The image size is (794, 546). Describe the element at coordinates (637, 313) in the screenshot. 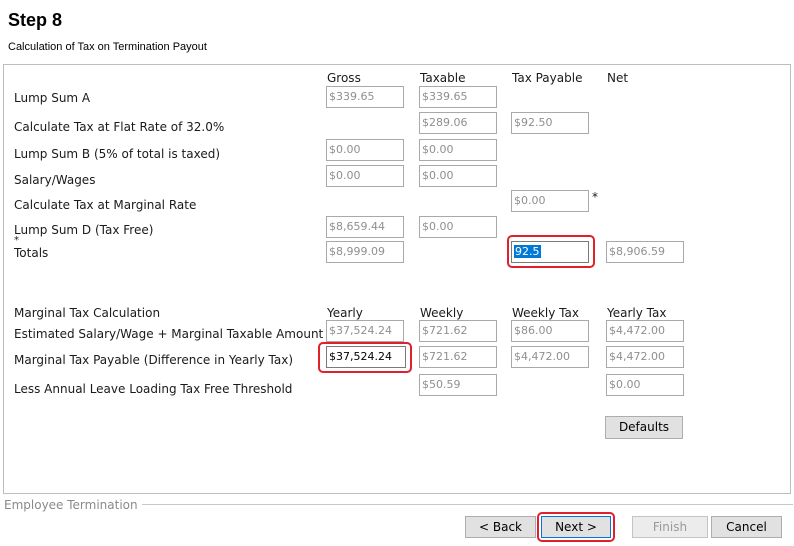

I see `col-header-yearly-tax: Yearly Tax` at that location.